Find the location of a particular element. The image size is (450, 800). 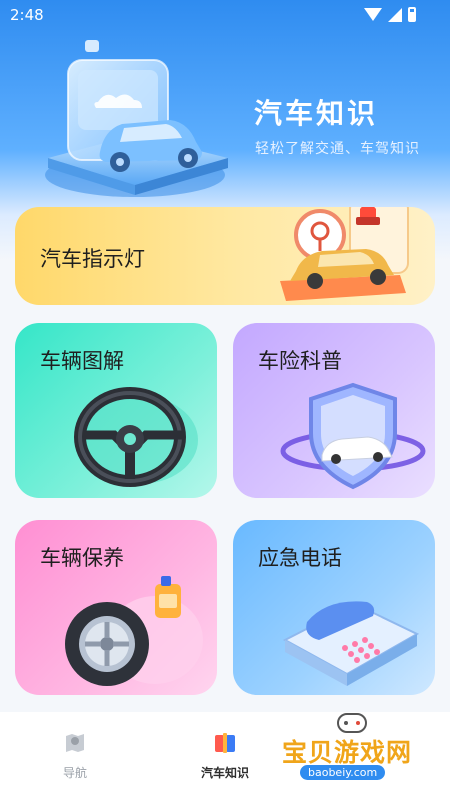

card-label: 车辆保养 is located at coordinates (82, 558).